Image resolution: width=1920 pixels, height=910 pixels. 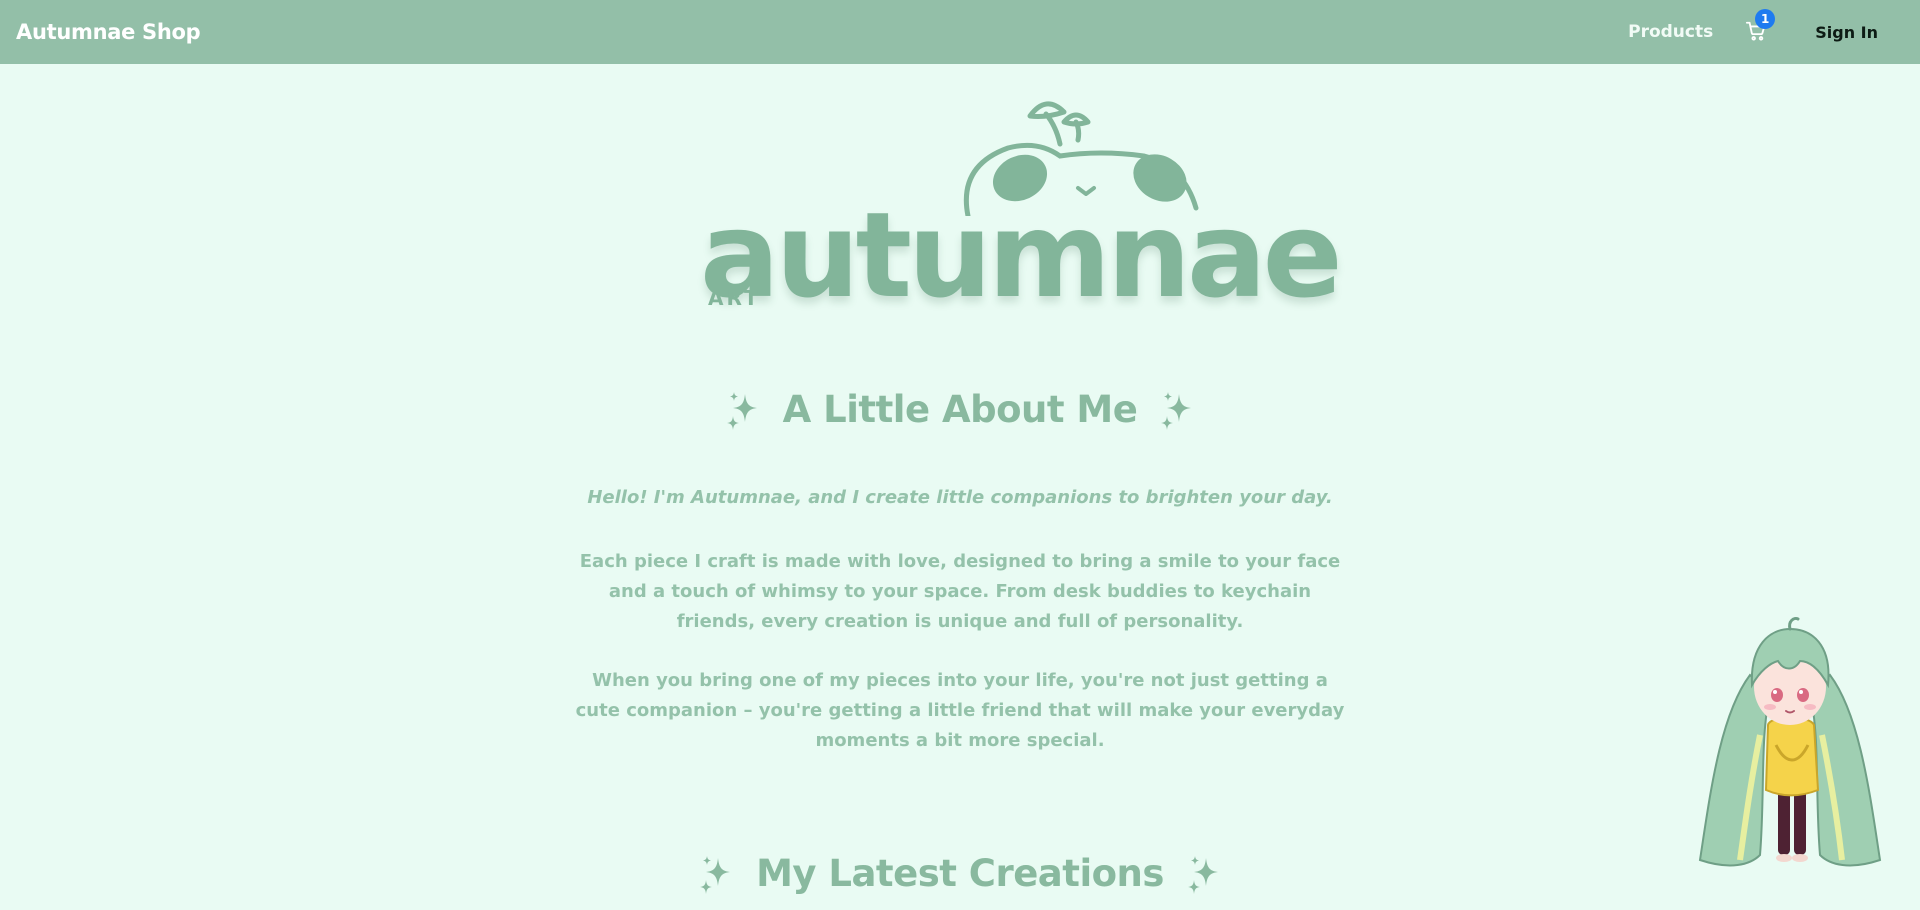 What do you see at coordinates (734, 298) in the screenshot?
I see `logo-subtitle: ART` at bounding box center [734, 298].